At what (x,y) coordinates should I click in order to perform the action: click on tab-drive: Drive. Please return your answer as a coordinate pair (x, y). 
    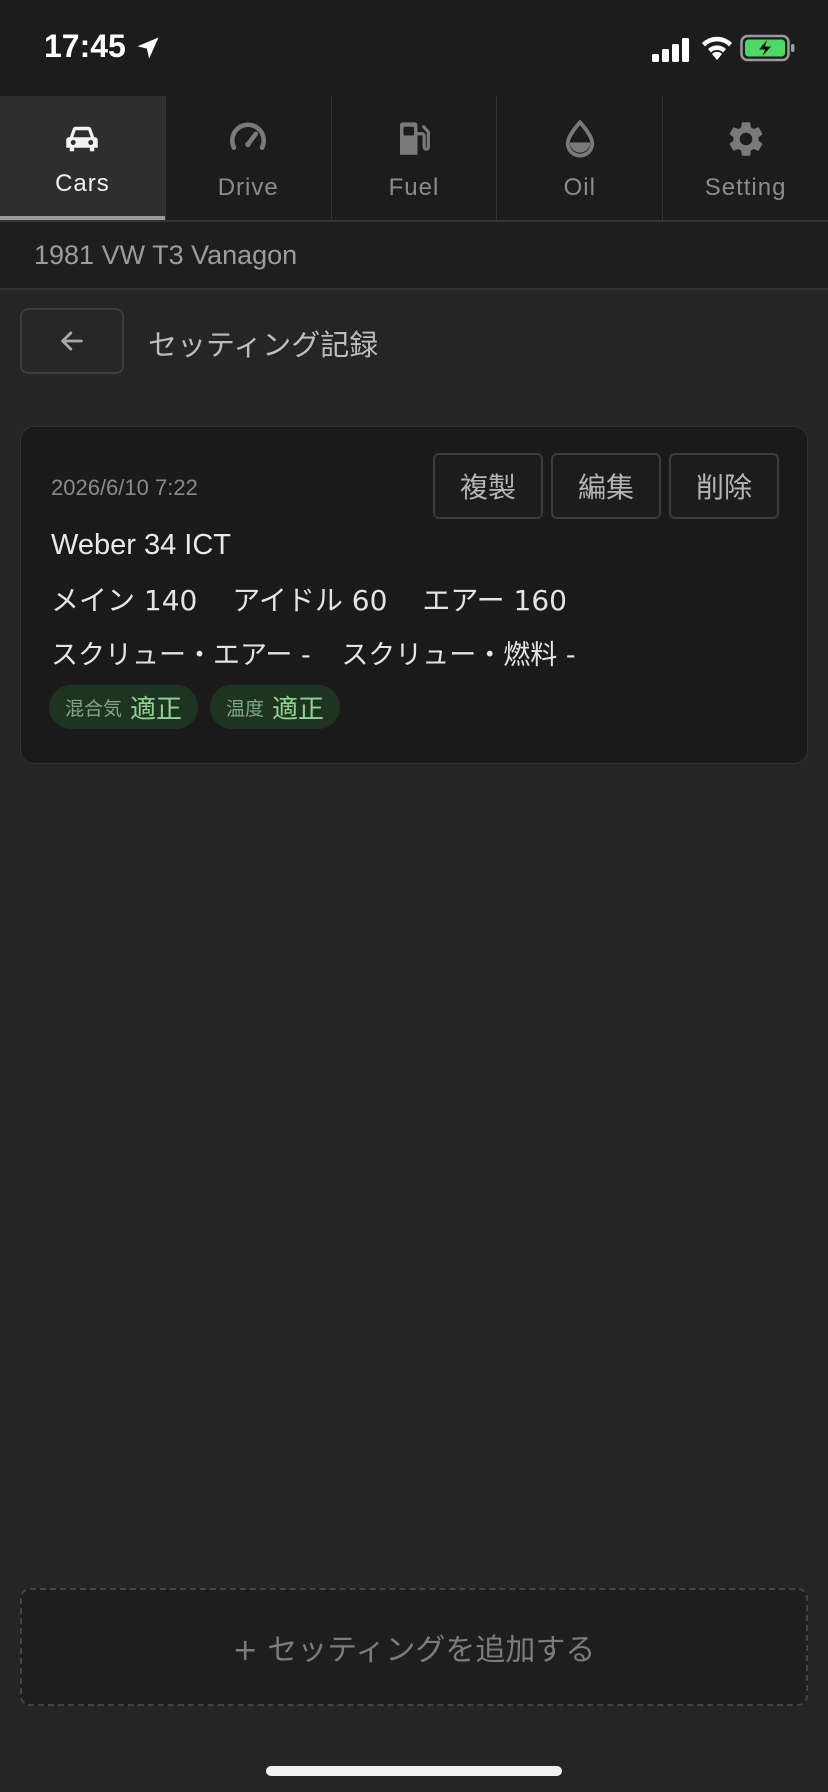
    Looking at the image, I should click on (249, 158).